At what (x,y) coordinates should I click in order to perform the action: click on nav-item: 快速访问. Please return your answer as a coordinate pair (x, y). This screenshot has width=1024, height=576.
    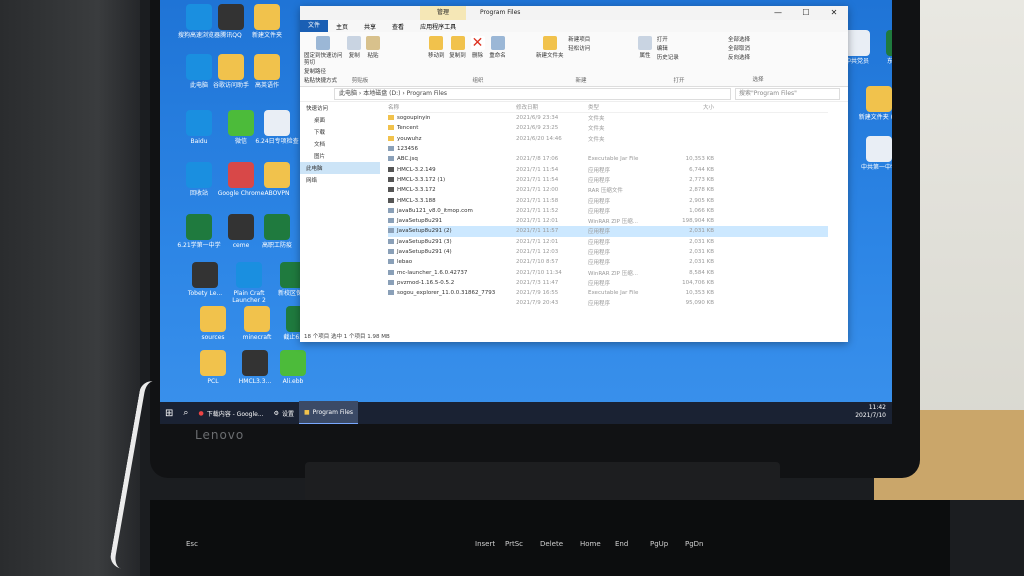
    Looking at the image, I should click on (340, 108).